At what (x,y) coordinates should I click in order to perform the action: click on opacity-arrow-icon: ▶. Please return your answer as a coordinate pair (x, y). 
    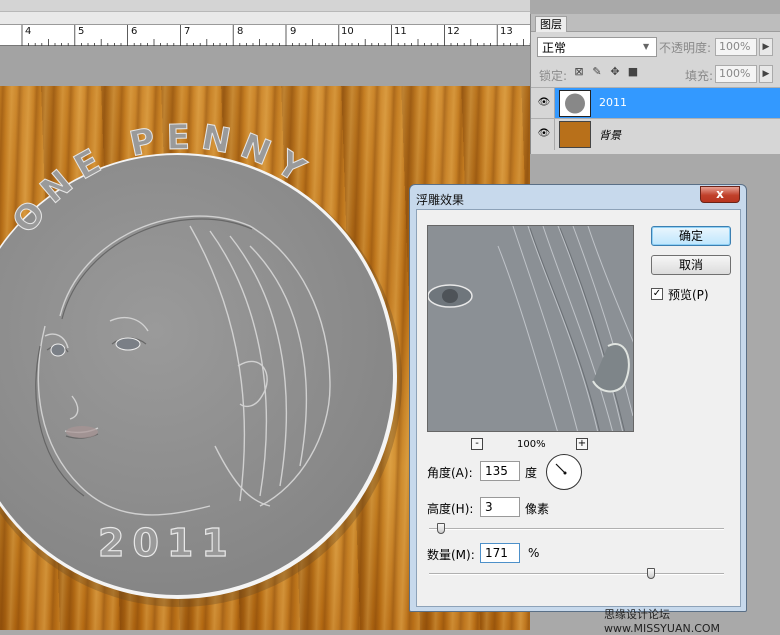
    Looking at the image, I should click on (766, 47).